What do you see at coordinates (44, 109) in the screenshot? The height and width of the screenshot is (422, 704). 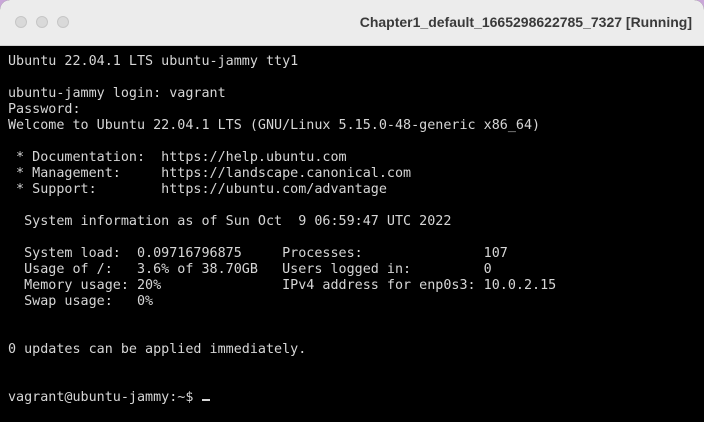 I see `terminal-line: Password:` at bounding box center [44, 109].